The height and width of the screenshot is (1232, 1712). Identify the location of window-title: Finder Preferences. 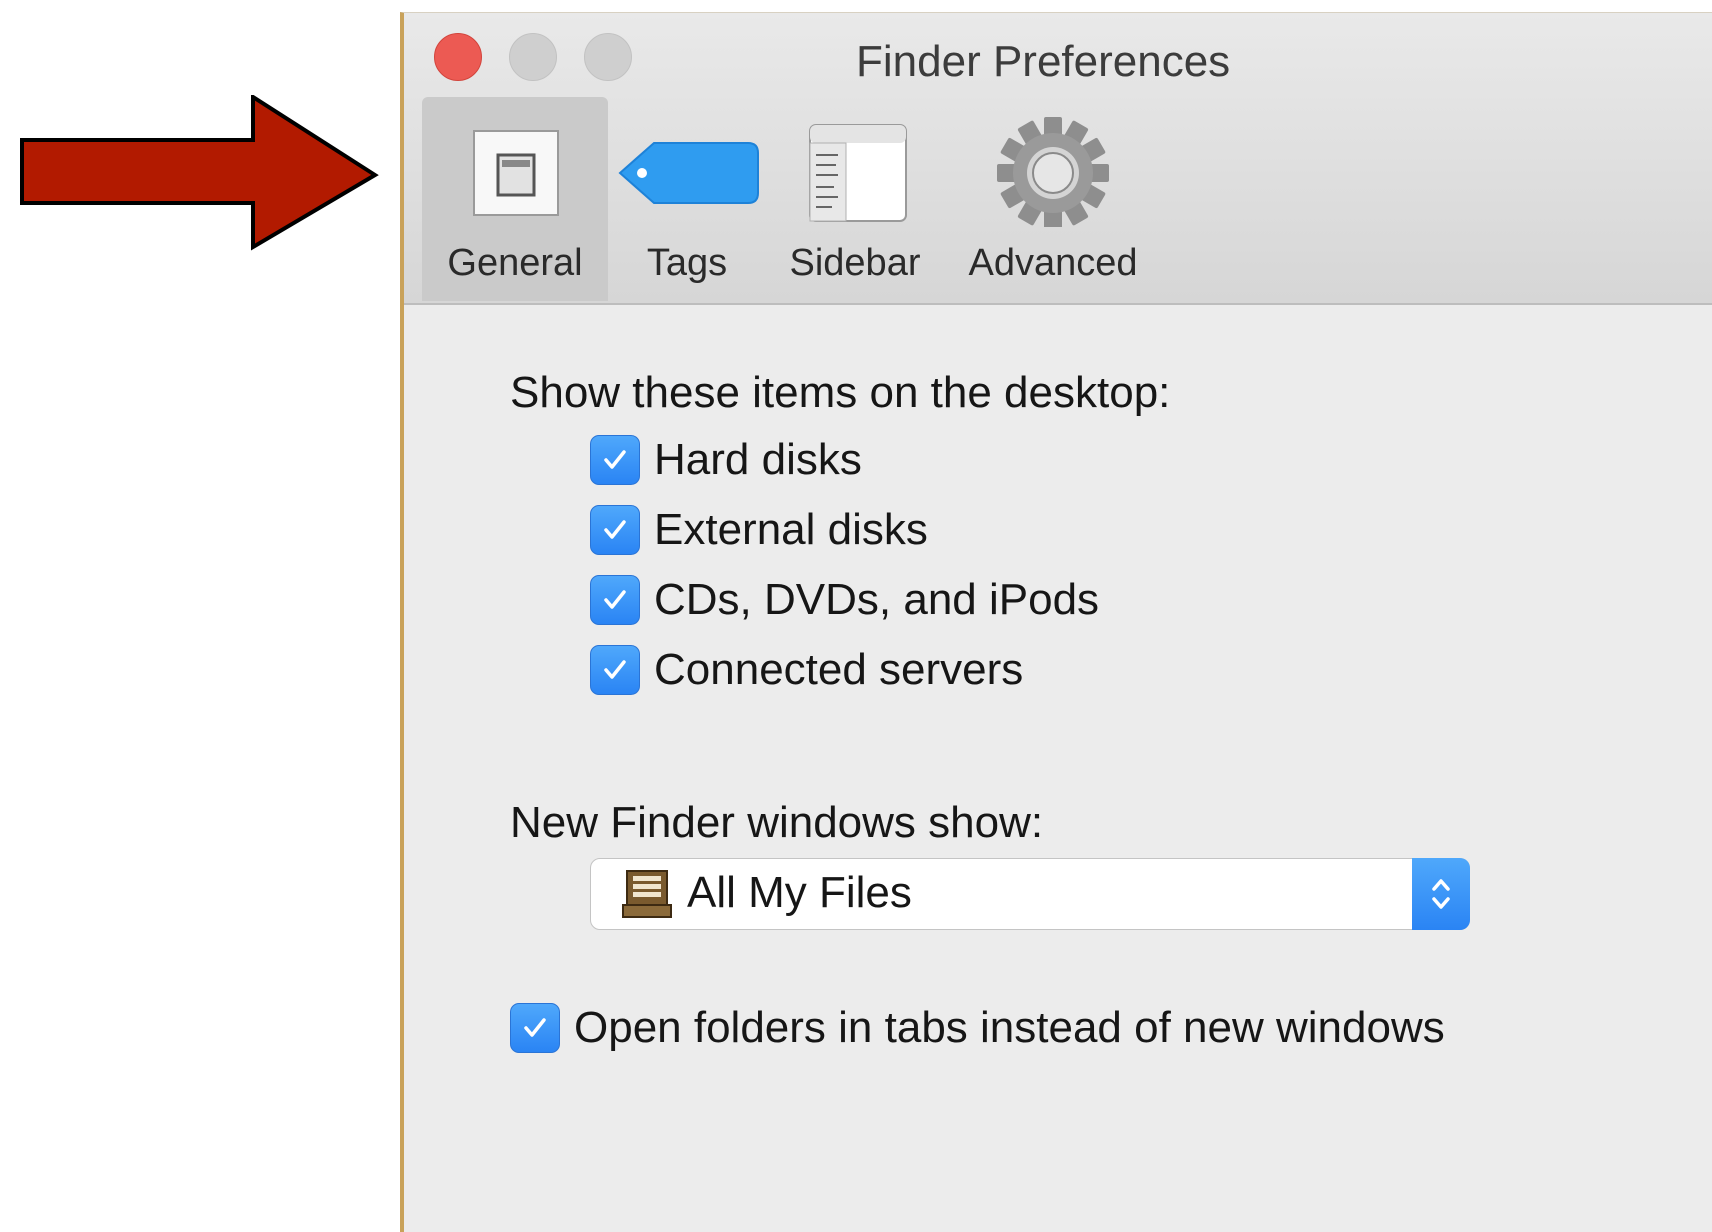
(1043, 61).